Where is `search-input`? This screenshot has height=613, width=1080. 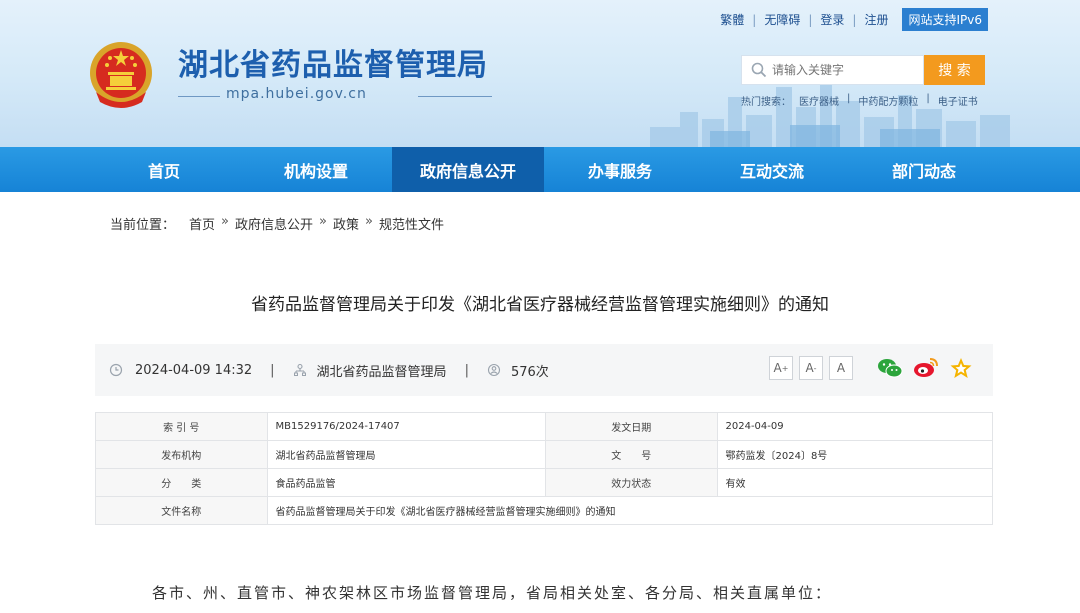 search-input is located at coordinates (842, 70).